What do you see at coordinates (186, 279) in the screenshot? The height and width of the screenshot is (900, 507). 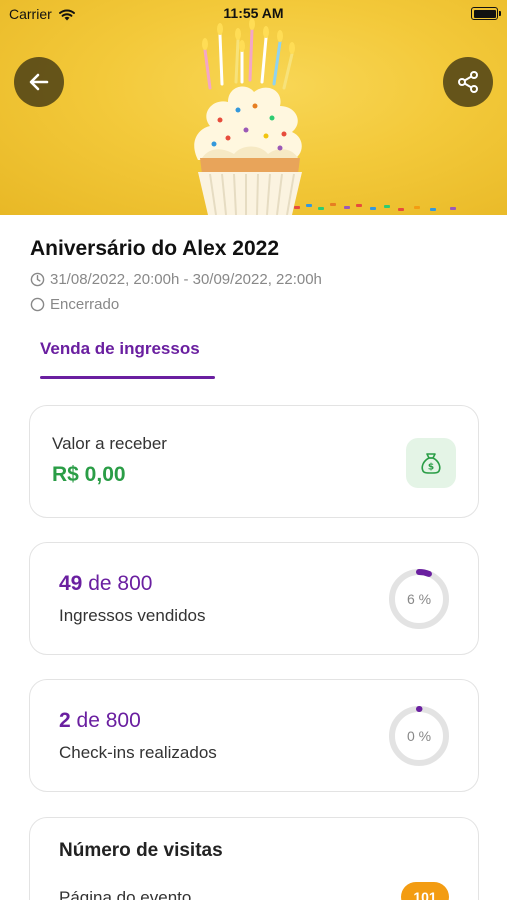 I see `event-datetime: 31/08/2022, 20:00h - 30/09/2022, 22:00h` at bounding box center [186, 279].